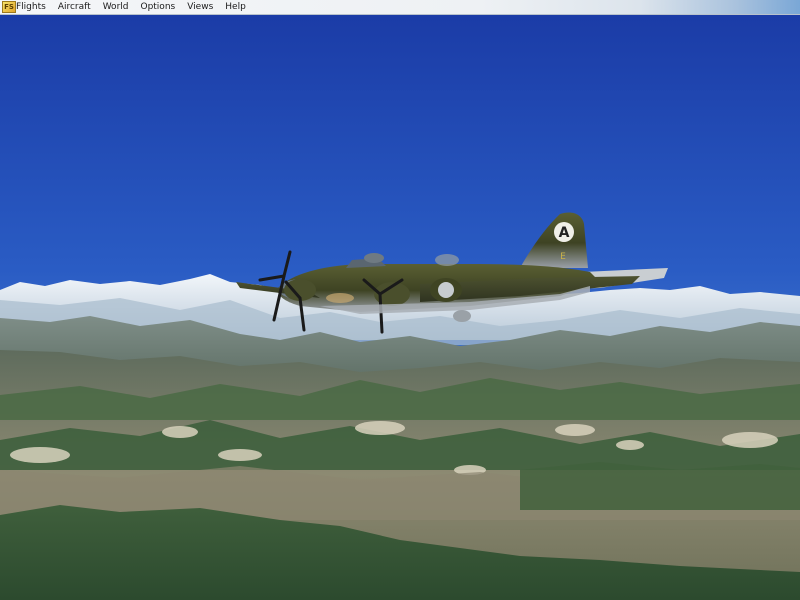  I want to click on menu-help: Help, so click(235, 7).